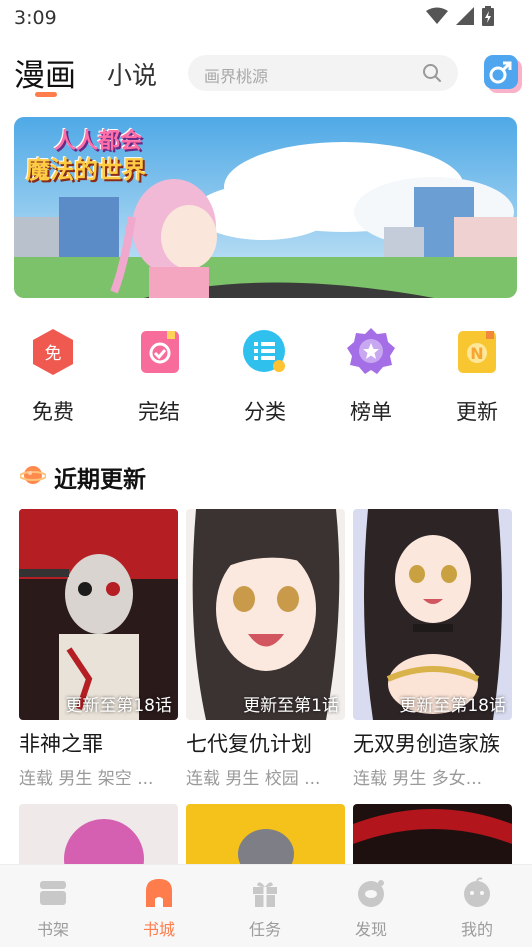 The image size is (532, 947). I want to click on bottom-nav: 书架 书城 任务 发现 我的, so click(266, 905).